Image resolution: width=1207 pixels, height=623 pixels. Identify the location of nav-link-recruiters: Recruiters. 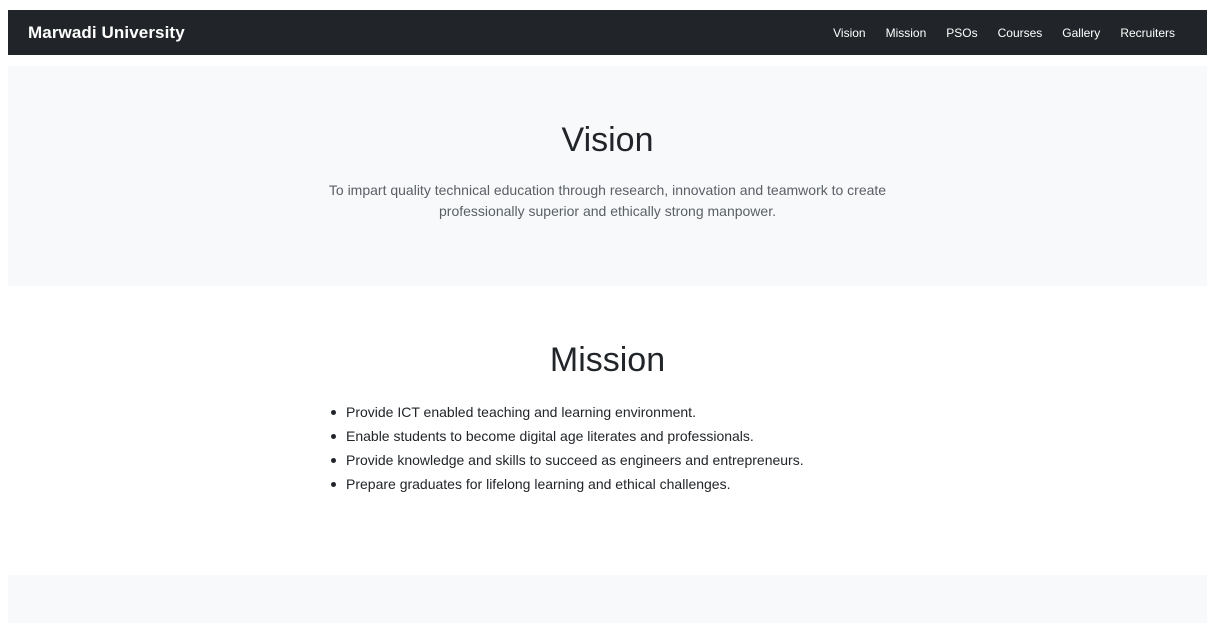
(1147, 33).